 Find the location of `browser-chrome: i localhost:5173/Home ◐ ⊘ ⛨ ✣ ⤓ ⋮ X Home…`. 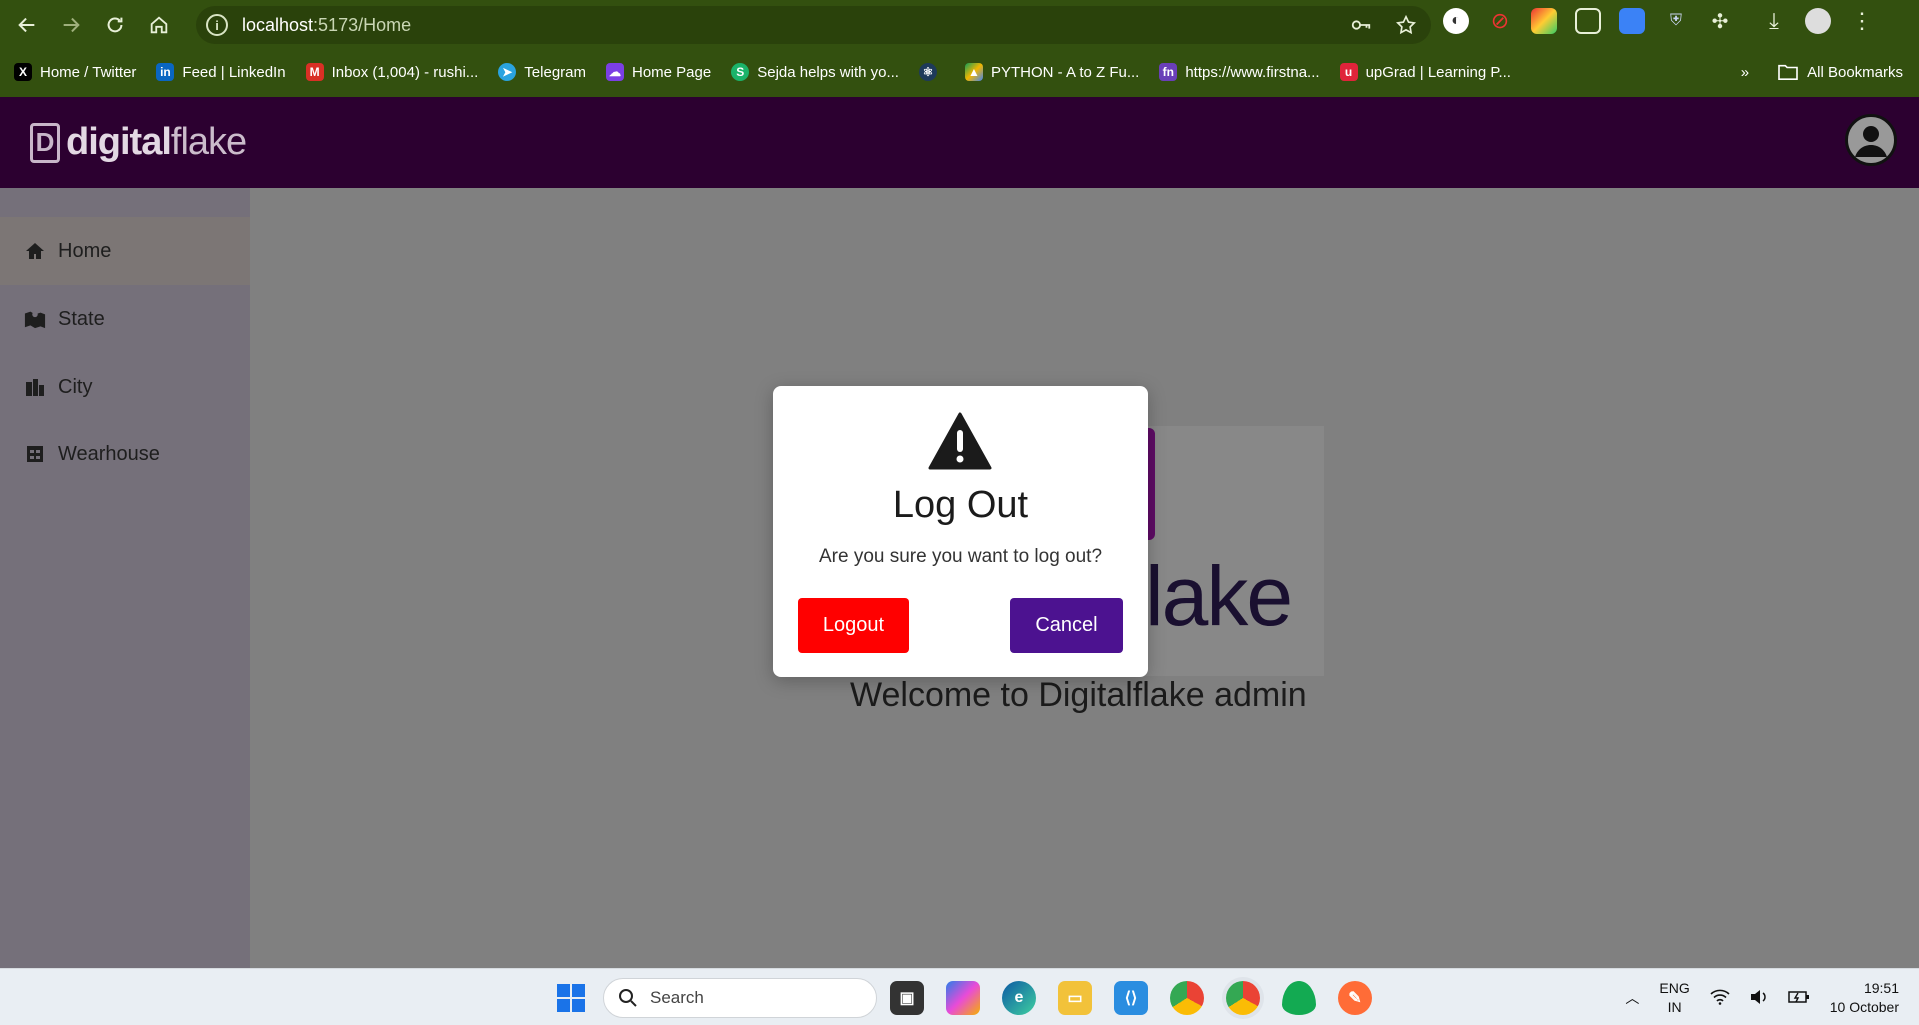

browser-chrome: i localhost:5173/Home ◐ ⊘ ⛨ ✣ ⤓ ⋮ X Home… is located at coordinates (959, 48).